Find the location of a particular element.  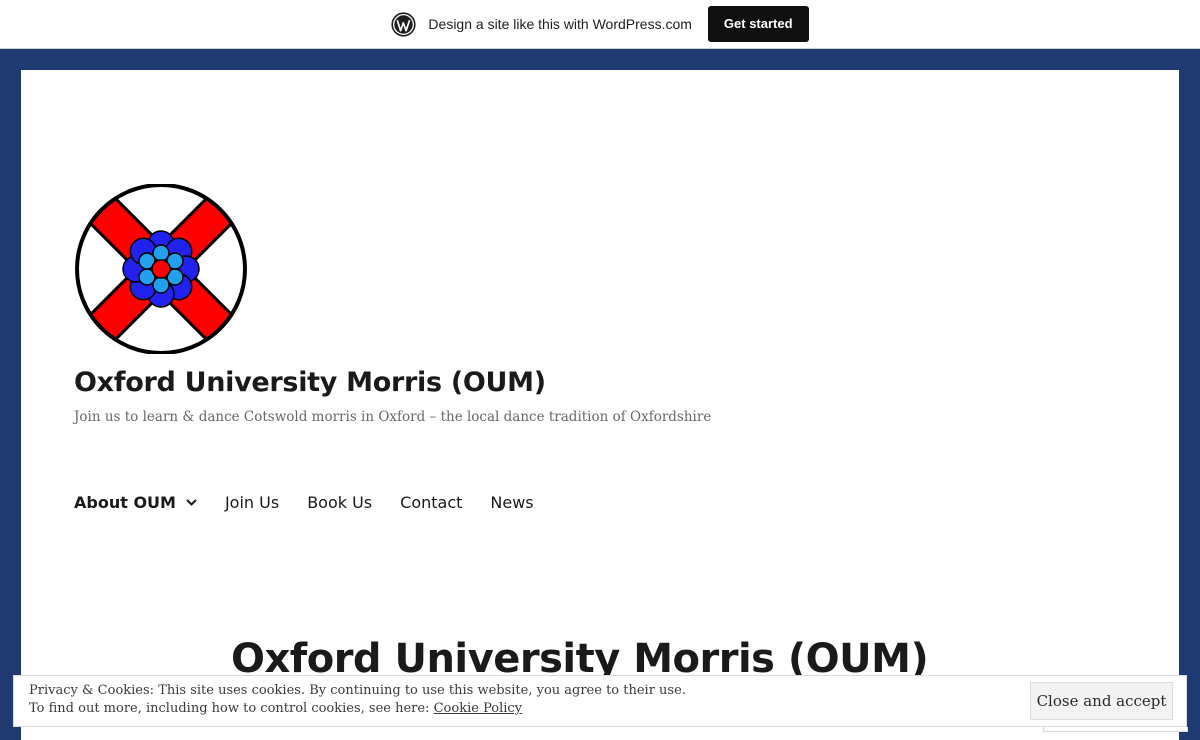

site-title: Oxford University Morris (OUM) is located at coordinates (310, 382).